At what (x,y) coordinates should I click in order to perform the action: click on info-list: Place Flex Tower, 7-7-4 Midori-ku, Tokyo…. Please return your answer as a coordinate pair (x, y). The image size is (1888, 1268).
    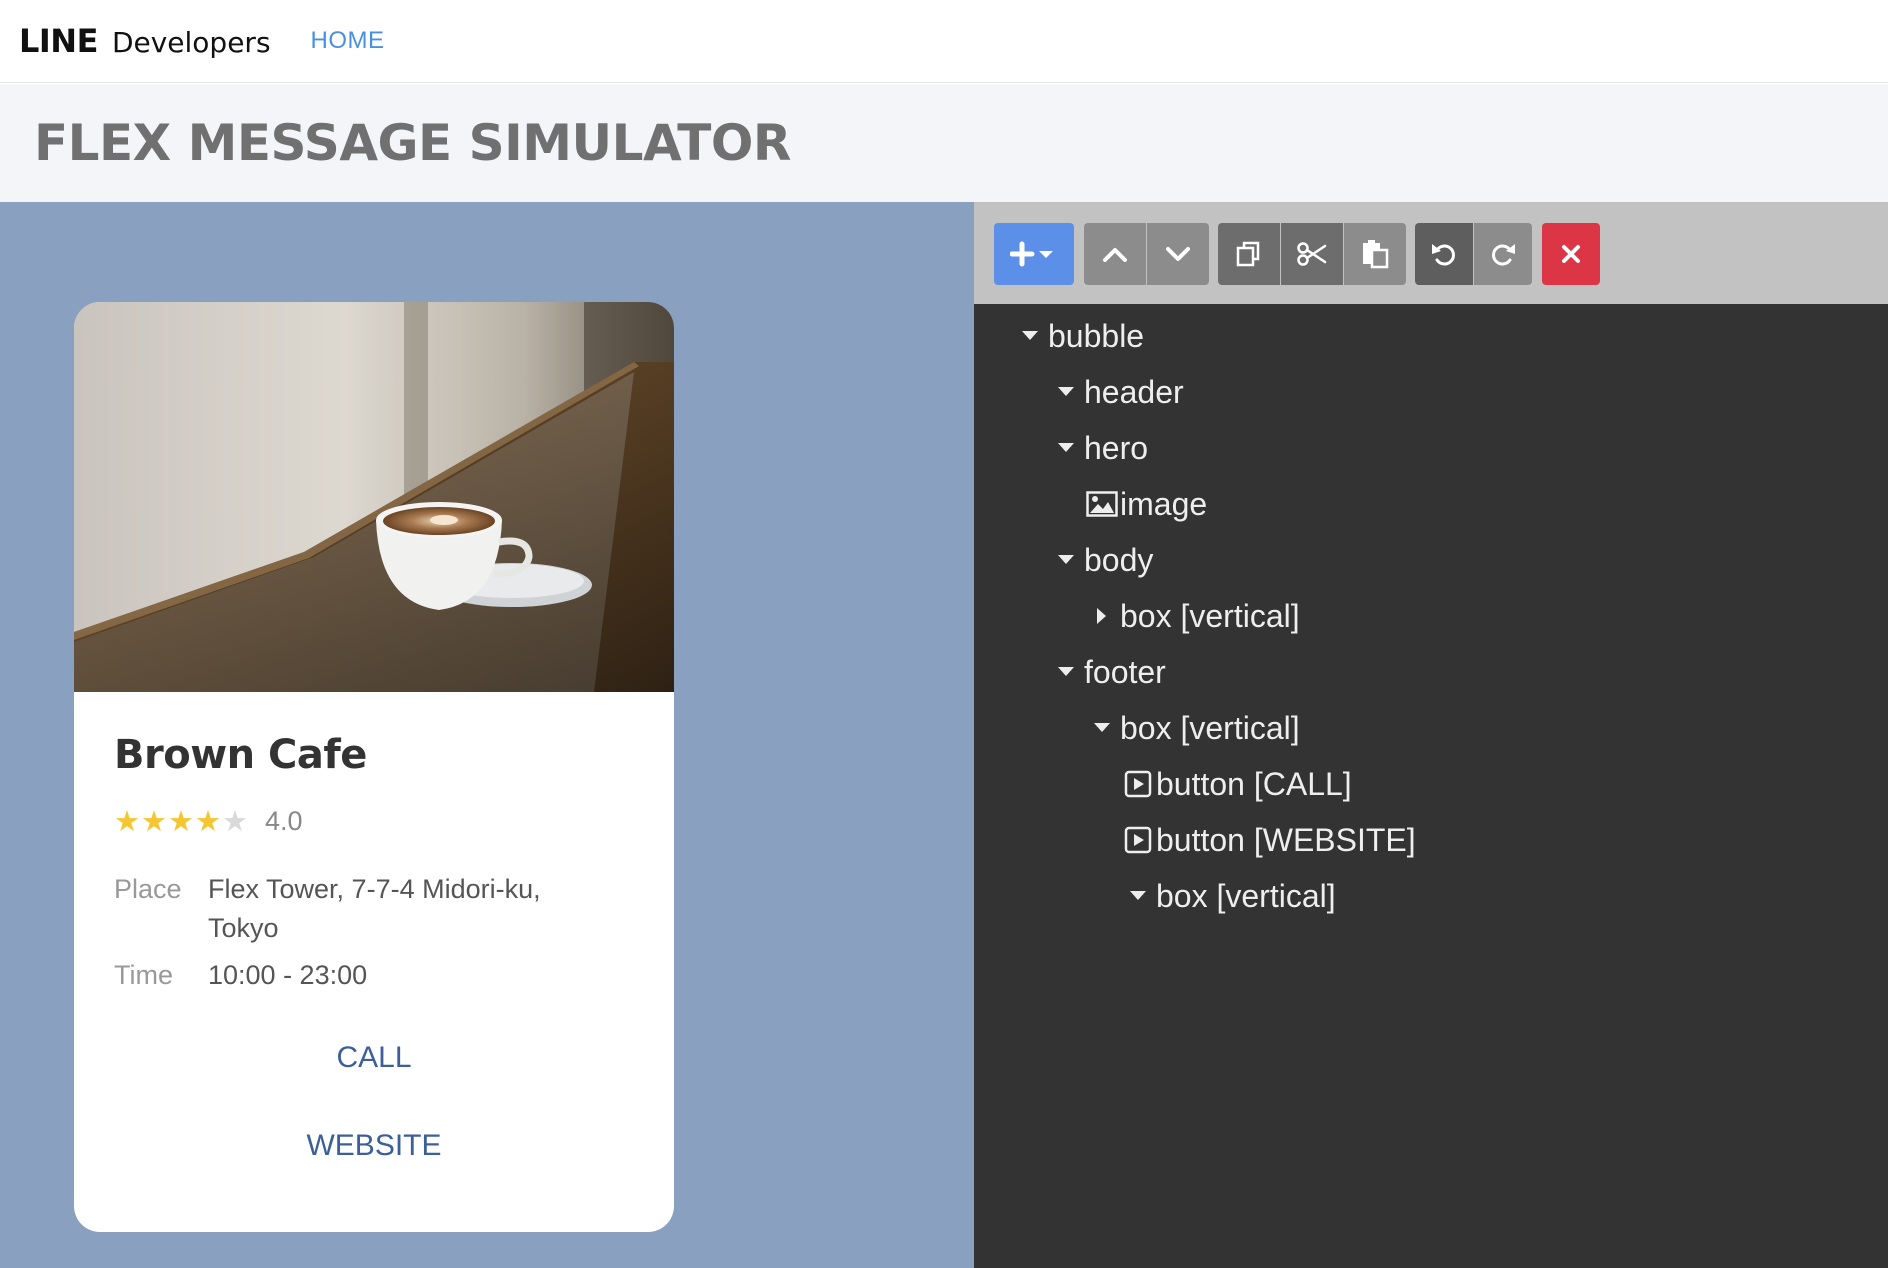
    Looking at the image, I should click on (374, 932).